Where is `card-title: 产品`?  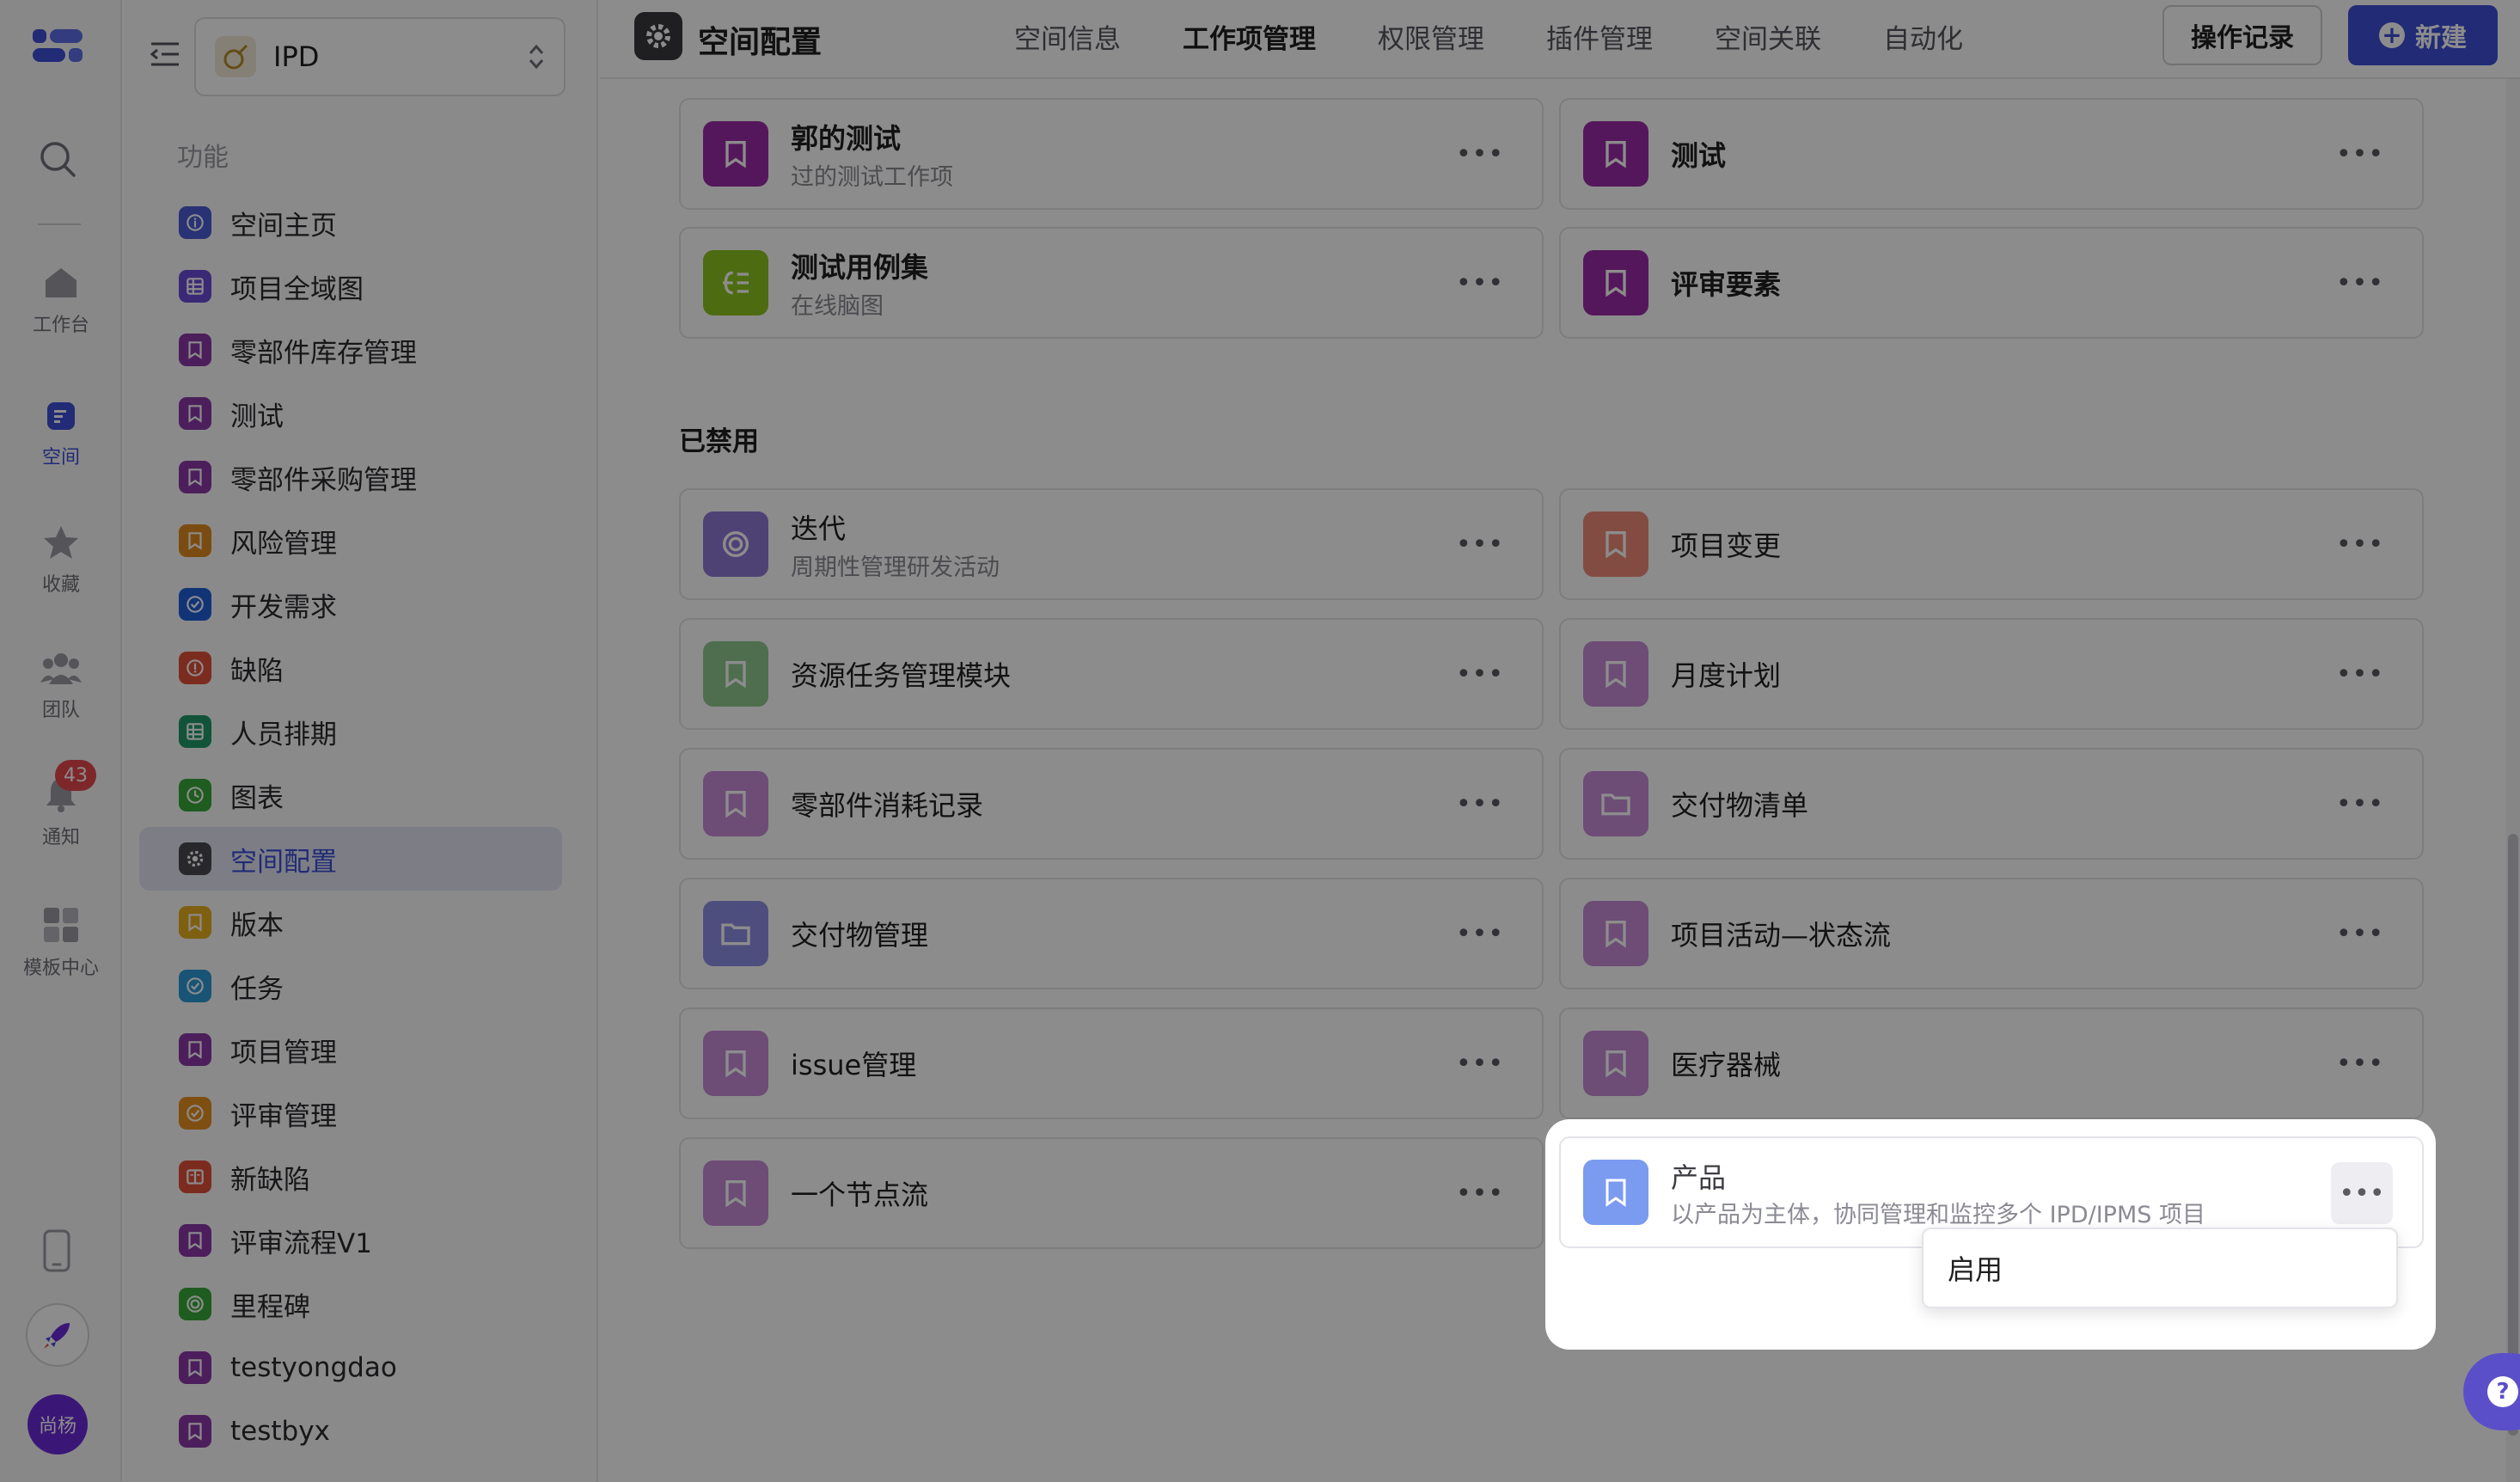
card-title: 产品 is located at coordinates (1699, 1177).